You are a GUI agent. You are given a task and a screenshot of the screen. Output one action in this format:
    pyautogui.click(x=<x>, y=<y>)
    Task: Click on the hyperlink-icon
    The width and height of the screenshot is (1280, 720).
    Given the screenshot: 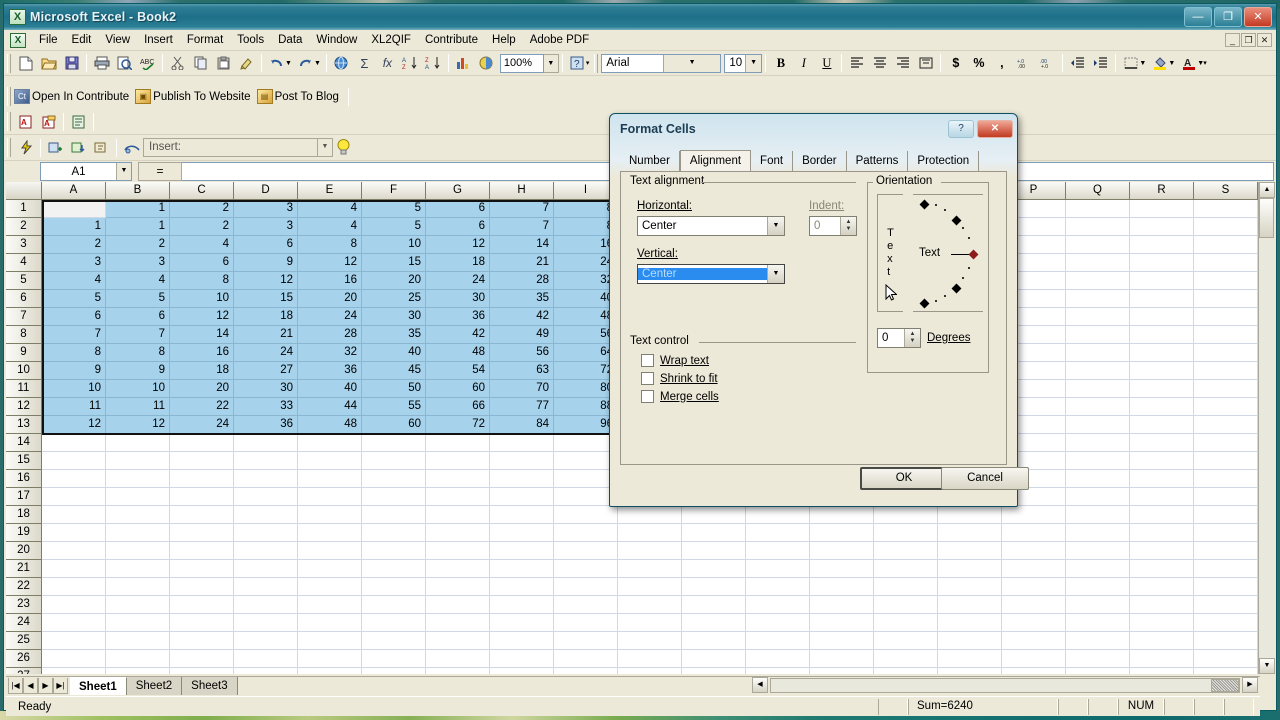 What is the action you would take?
    pyautogui.click(x=341, y=63)
    